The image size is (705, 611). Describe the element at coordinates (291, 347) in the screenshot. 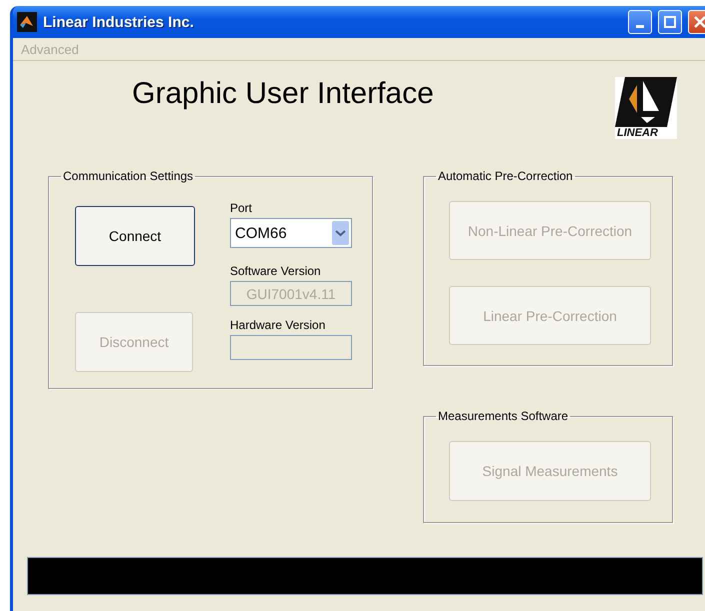

I see `hardware-version-field` at that location.